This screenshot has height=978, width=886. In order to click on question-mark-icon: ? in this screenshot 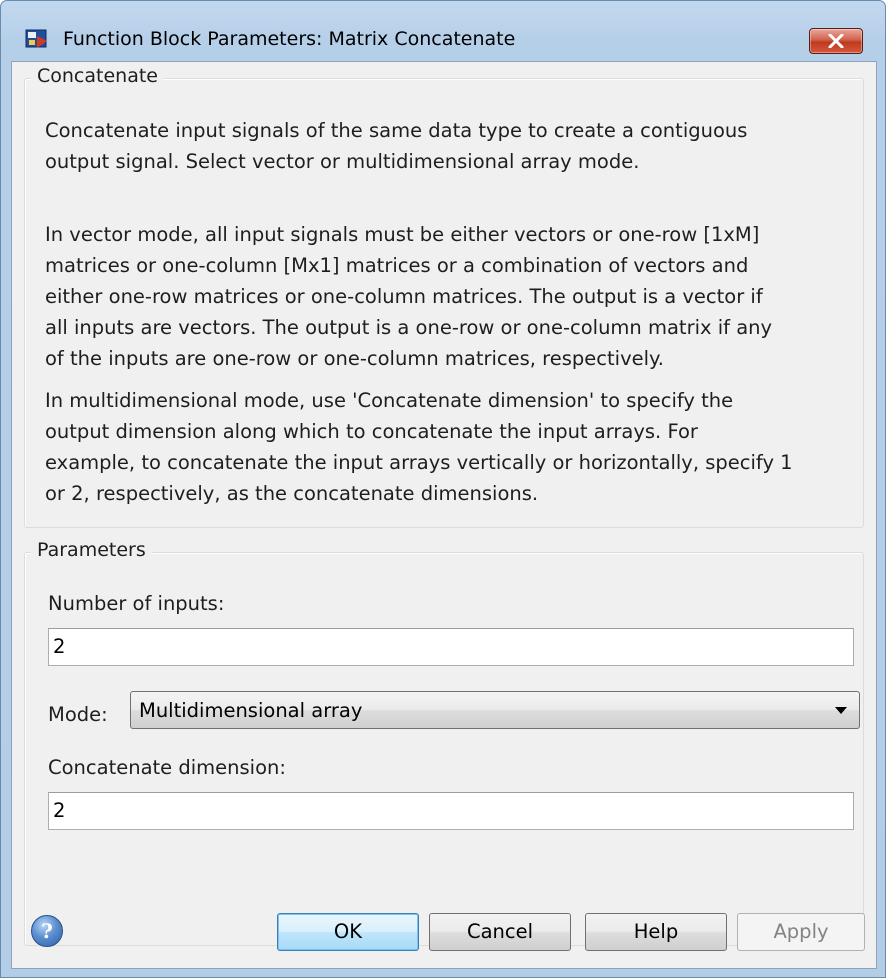, I will do `click(47, 931)`.